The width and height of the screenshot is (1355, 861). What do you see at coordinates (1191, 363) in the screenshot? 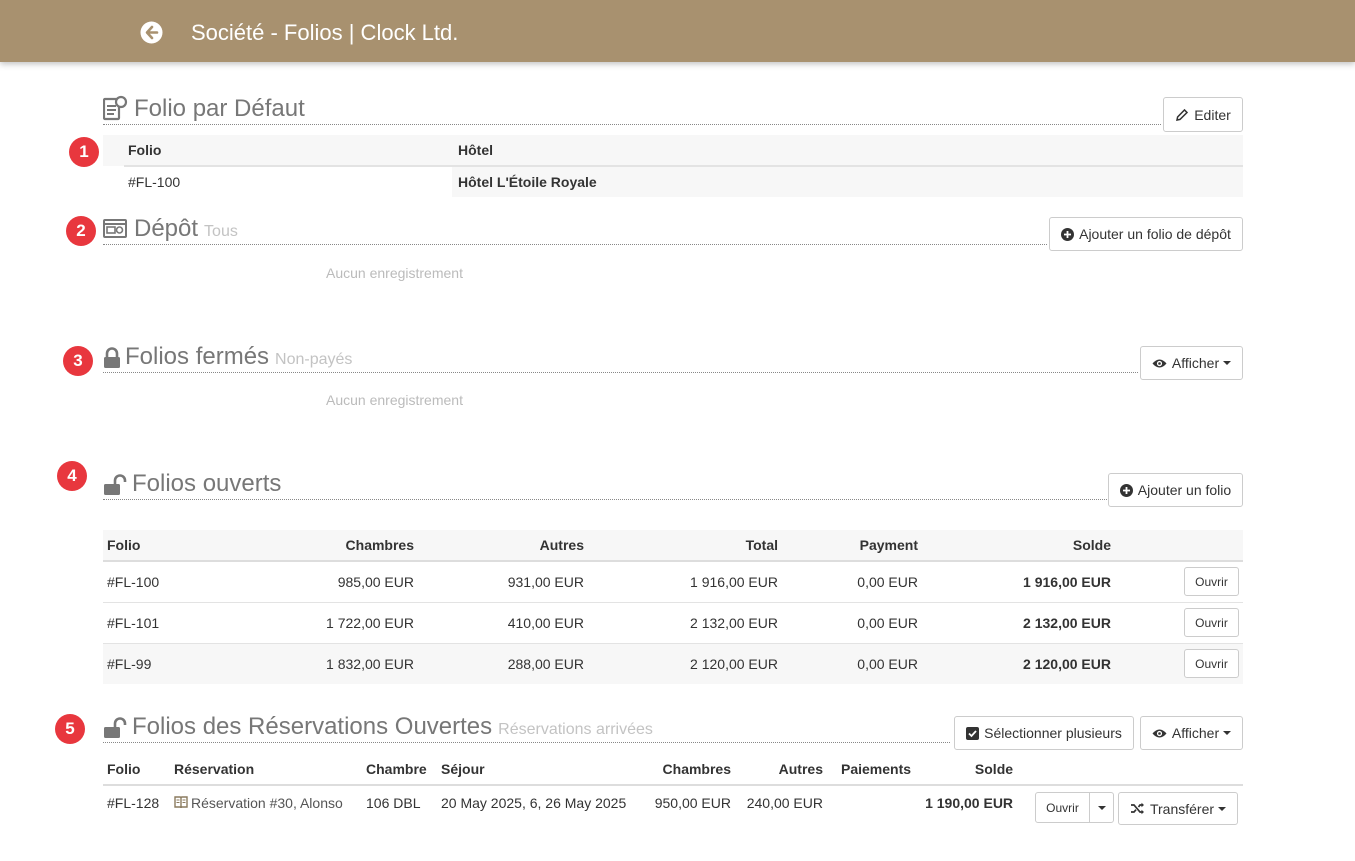
I see `closed-show-dropdown: Afficher` at bounding box center [1191, 363].